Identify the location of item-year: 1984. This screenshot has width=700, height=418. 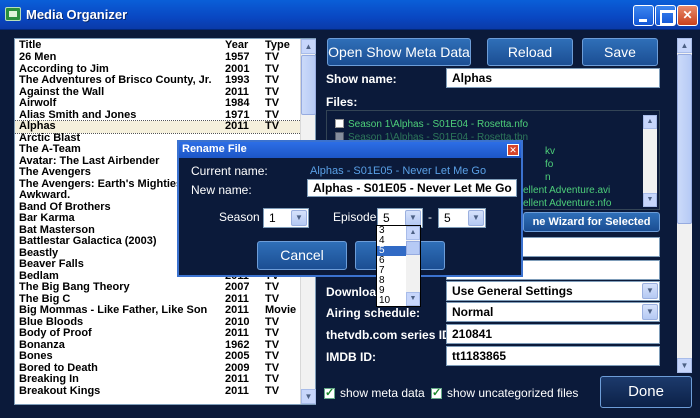
(237, 103).